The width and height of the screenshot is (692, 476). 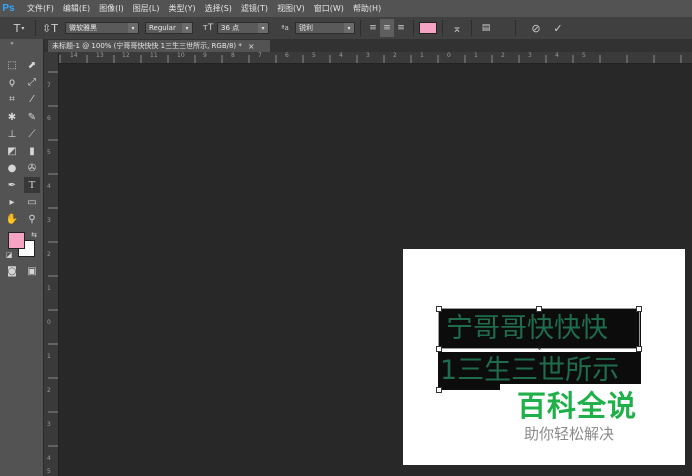 I want to click on antialias-select: 锐利 ▾, so click(x=325, y=28).